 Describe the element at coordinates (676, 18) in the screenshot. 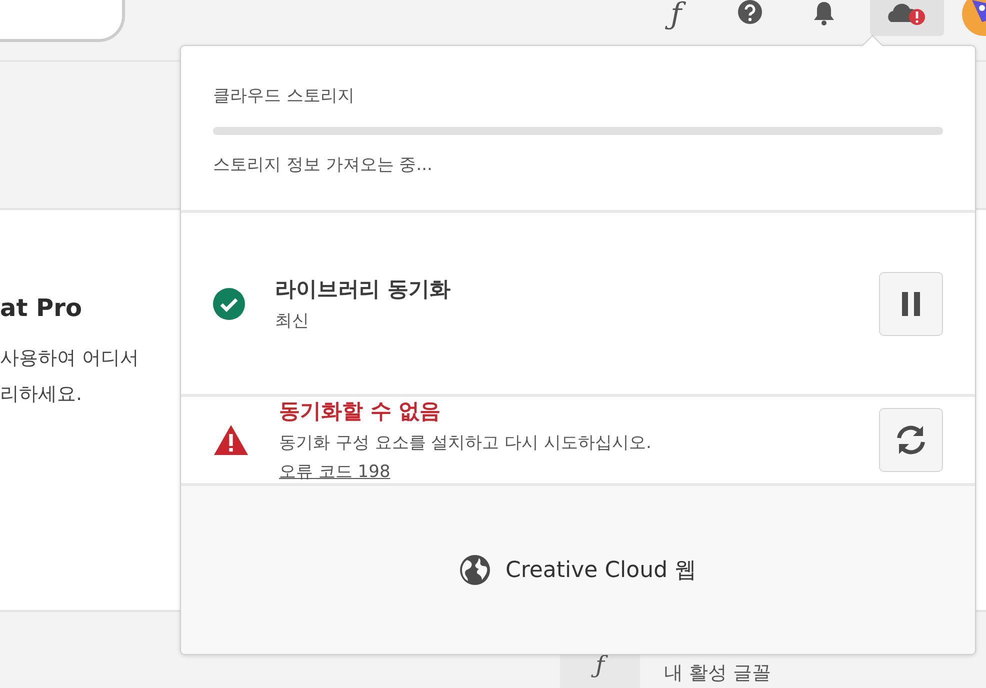

I see `fonts-button: ƒ` at that location.